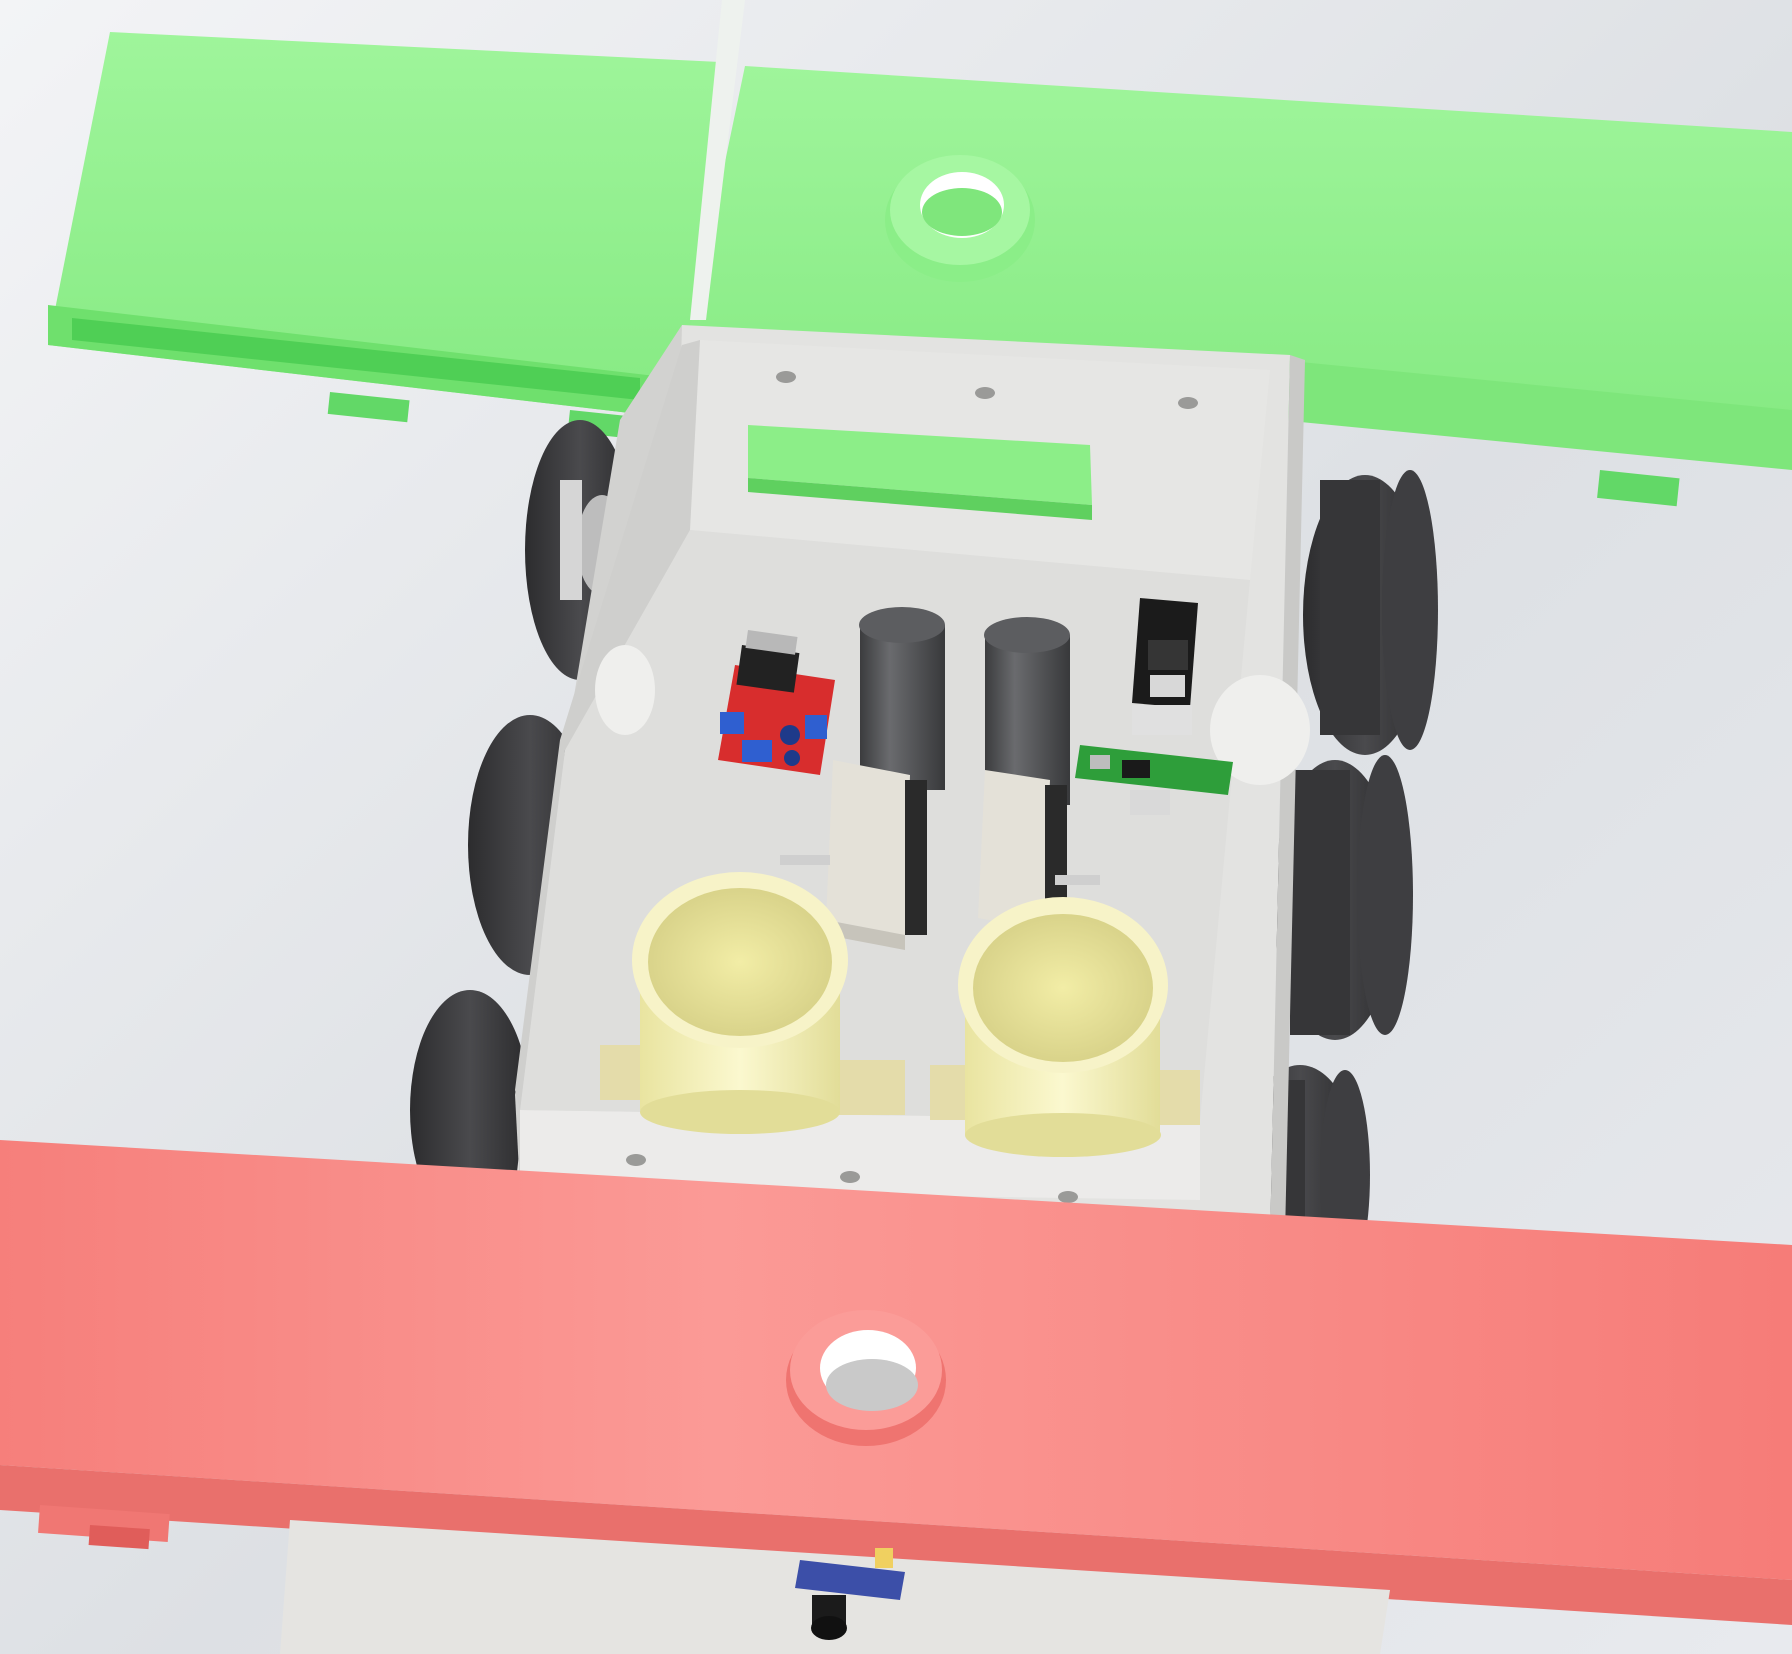 Image resolution: width=1792 pixels, height=1654 pixels. What do you see at coordinates (1165, 666) in the screenshot?
I see `microcontroller-board` at bounding box center [1165, 666].